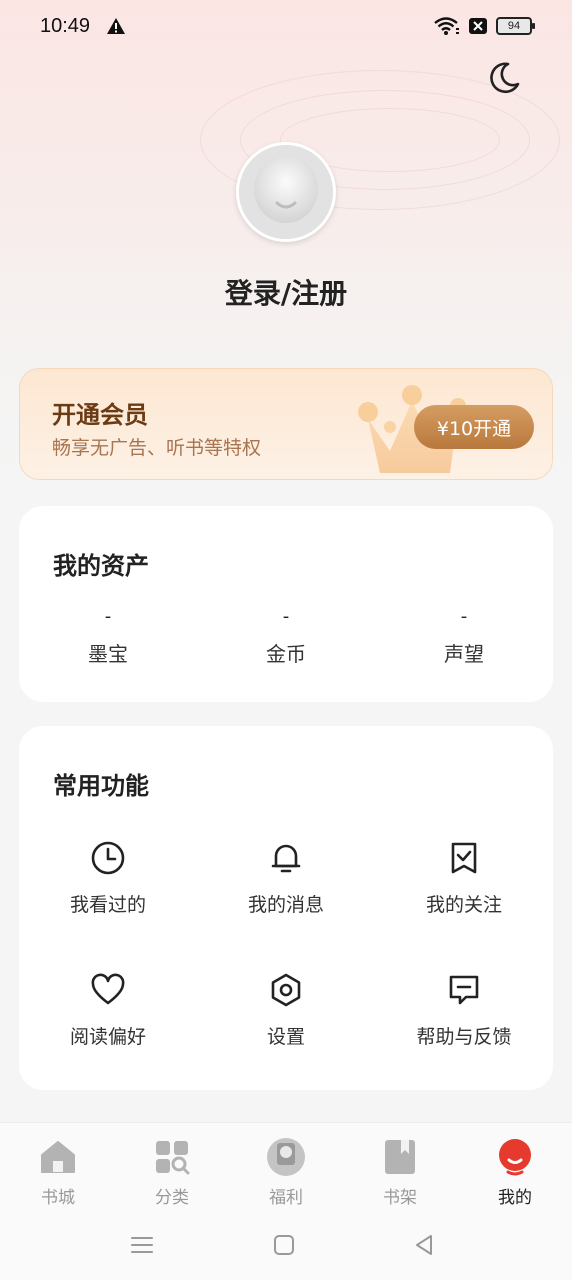  What do you see at coordinates (464, 1037) in the screenshot?
I see `function-label: 帮助与反馈` at bounding box center [464, 1037].